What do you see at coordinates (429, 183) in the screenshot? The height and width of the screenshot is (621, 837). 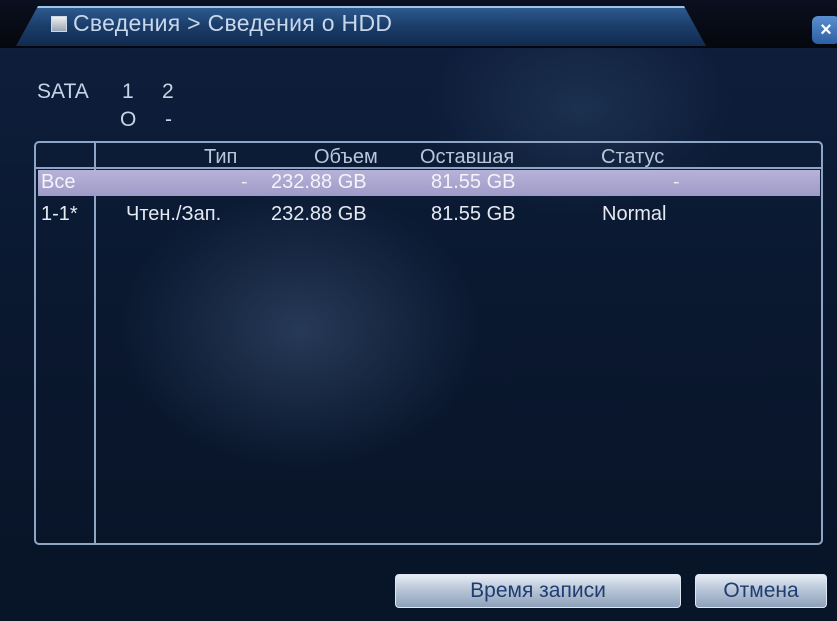 I see `selected-row-highlight` at bounding box center [429, 183].